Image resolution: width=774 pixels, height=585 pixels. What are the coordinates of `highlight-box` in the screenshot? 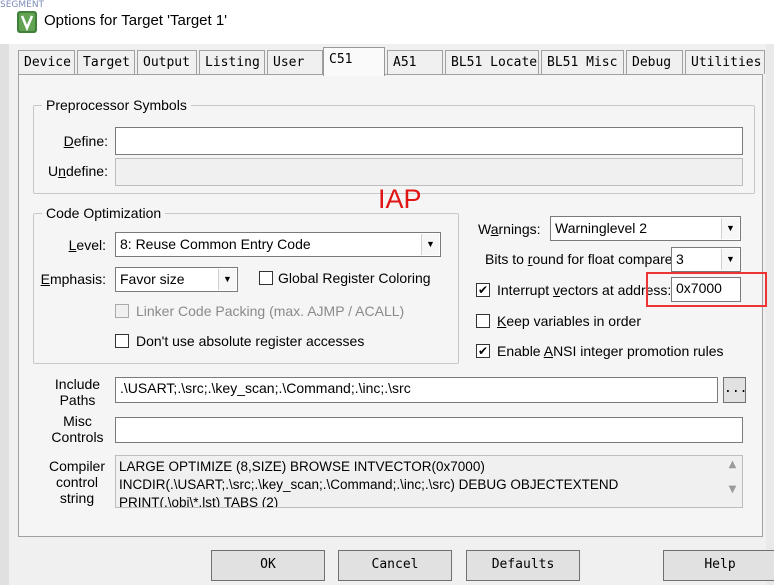 It's located at (706, 289).